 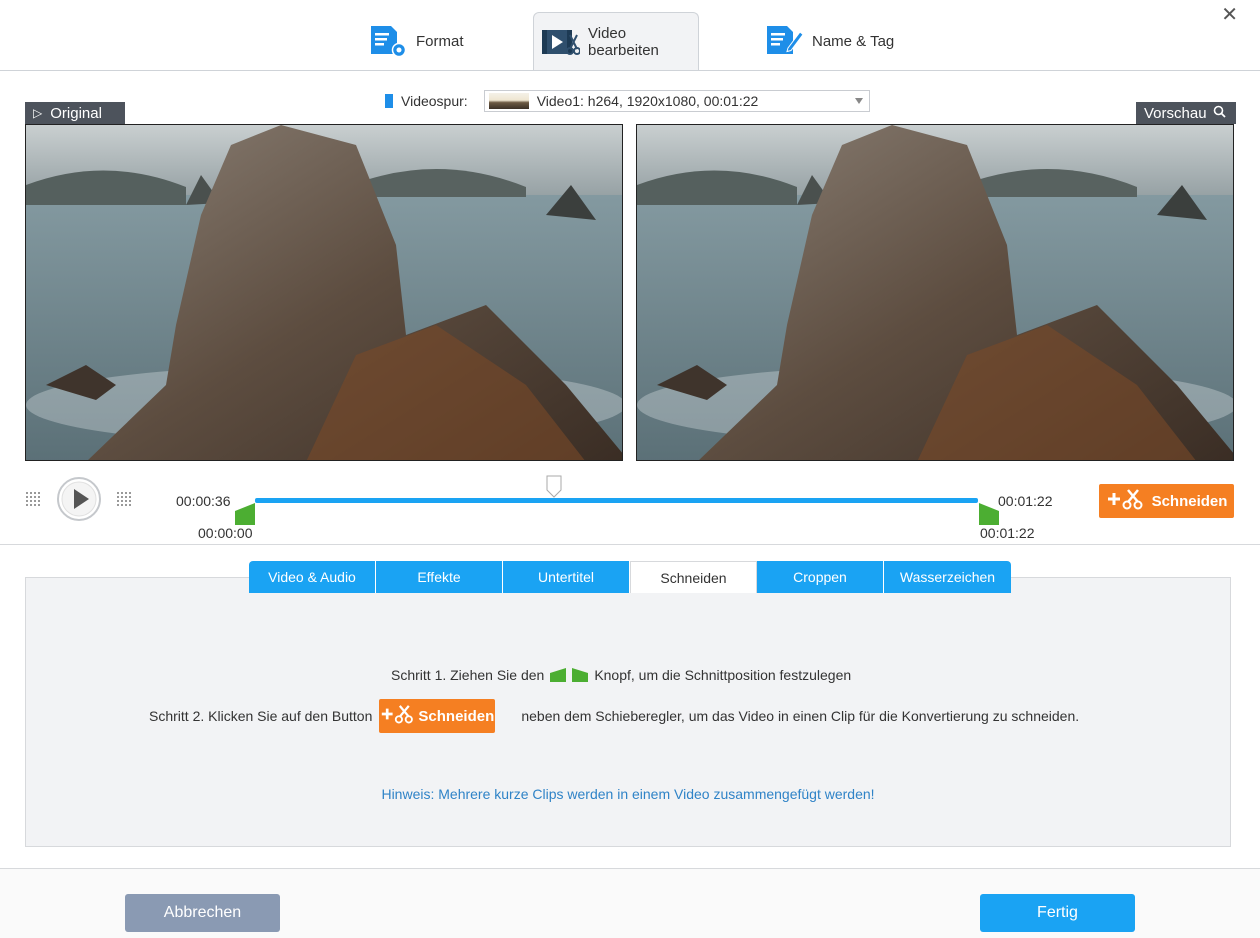 What do you see at coordinates (1229, 14) in the screenshot?
I see `close-icon: ✕` at bounding box center [1229, 14].